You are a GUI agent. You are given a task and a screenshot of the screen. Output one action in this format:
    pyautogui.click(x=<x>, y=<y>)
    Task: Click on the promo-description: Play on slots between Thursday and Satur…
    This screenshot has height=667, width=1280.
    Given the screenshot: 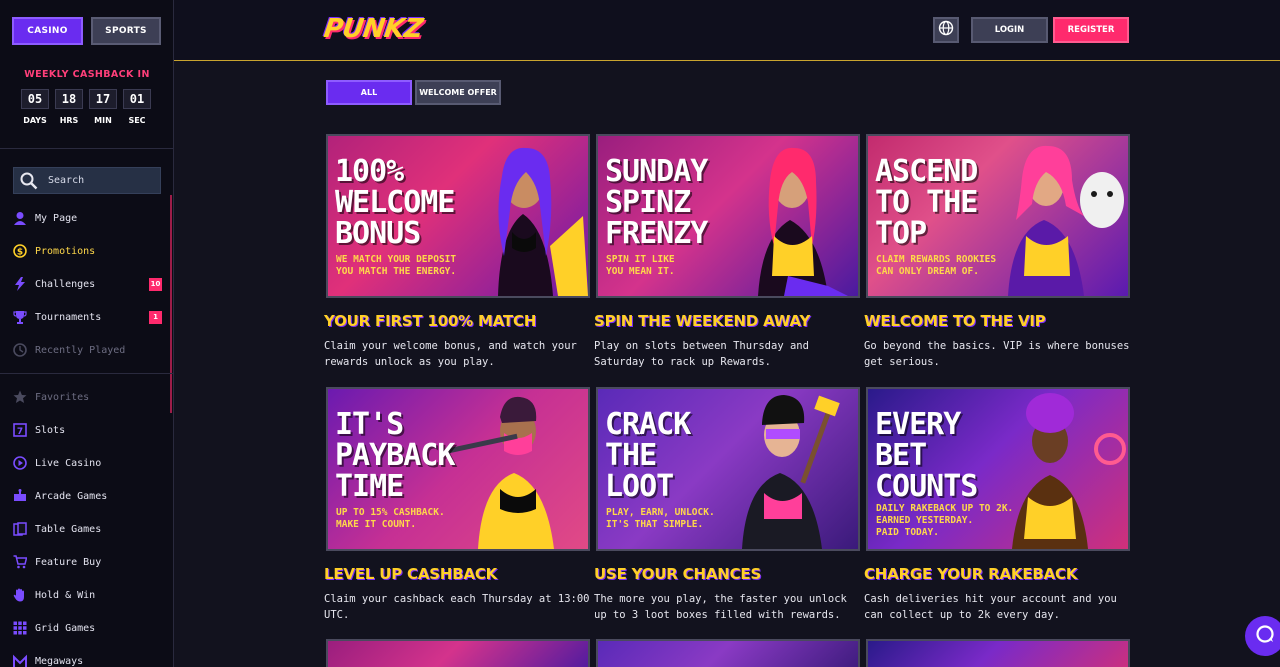 What is the action you would take?
    pyautogui.click(x=701, y=354)
    